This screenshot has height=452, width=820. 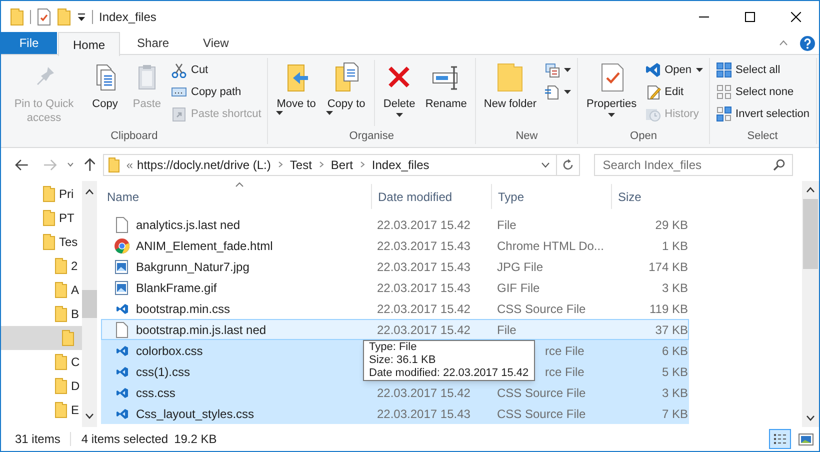 What do you see at coordinates (195, 414) in the screenshot?
I see `file-name: Css_layout_styles.css` at bounding box center [195, 414].